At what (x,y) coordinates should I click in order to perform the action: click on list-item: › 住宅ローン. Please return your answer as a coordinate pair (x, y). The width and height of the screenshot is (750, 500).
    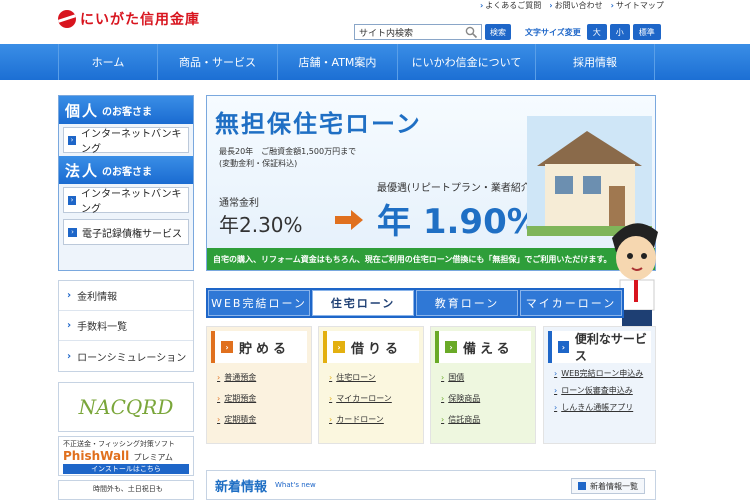
    Looking at the image, I should click on (376, 377).